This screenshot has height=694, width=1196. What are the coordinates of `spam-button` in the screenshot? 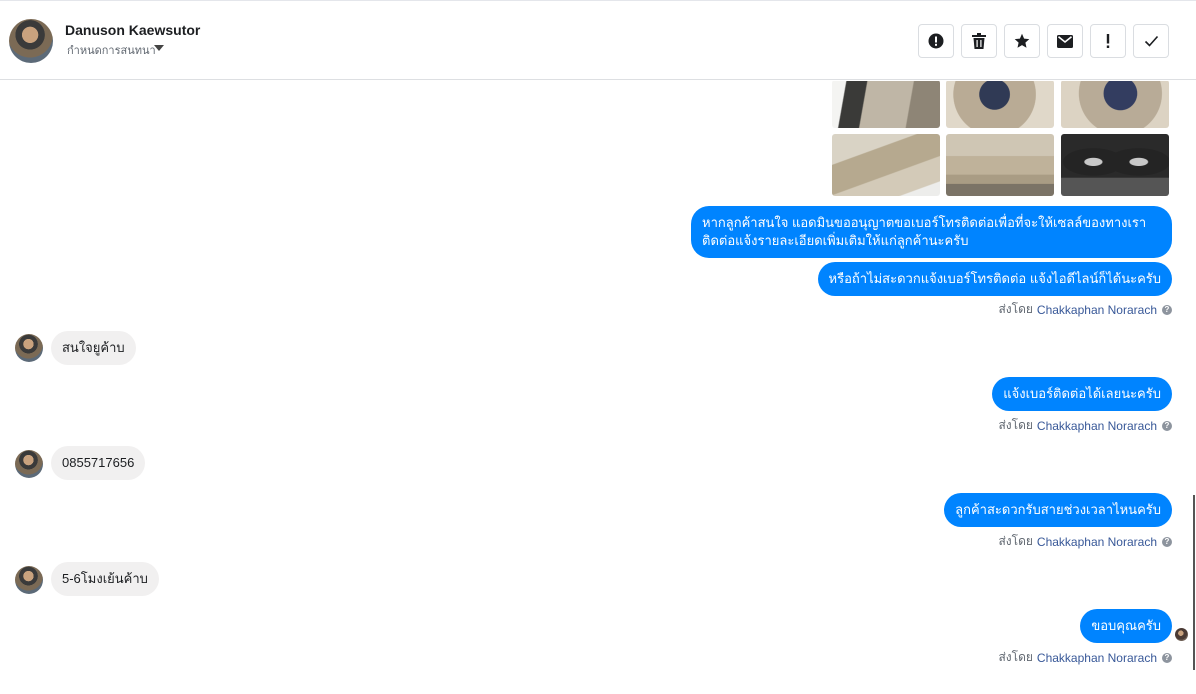 It's located at (936, 41).